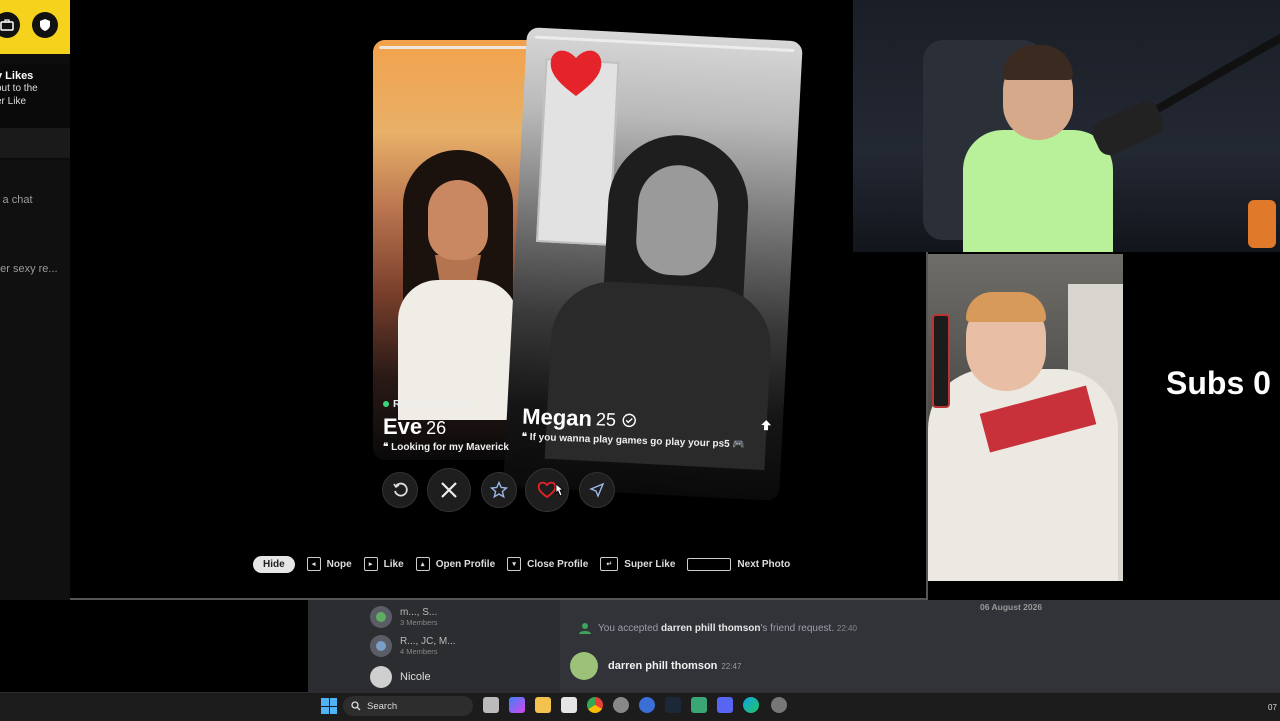 This screenshot has height=721, width=1280. I want to click on share-button, so click(597, 490).